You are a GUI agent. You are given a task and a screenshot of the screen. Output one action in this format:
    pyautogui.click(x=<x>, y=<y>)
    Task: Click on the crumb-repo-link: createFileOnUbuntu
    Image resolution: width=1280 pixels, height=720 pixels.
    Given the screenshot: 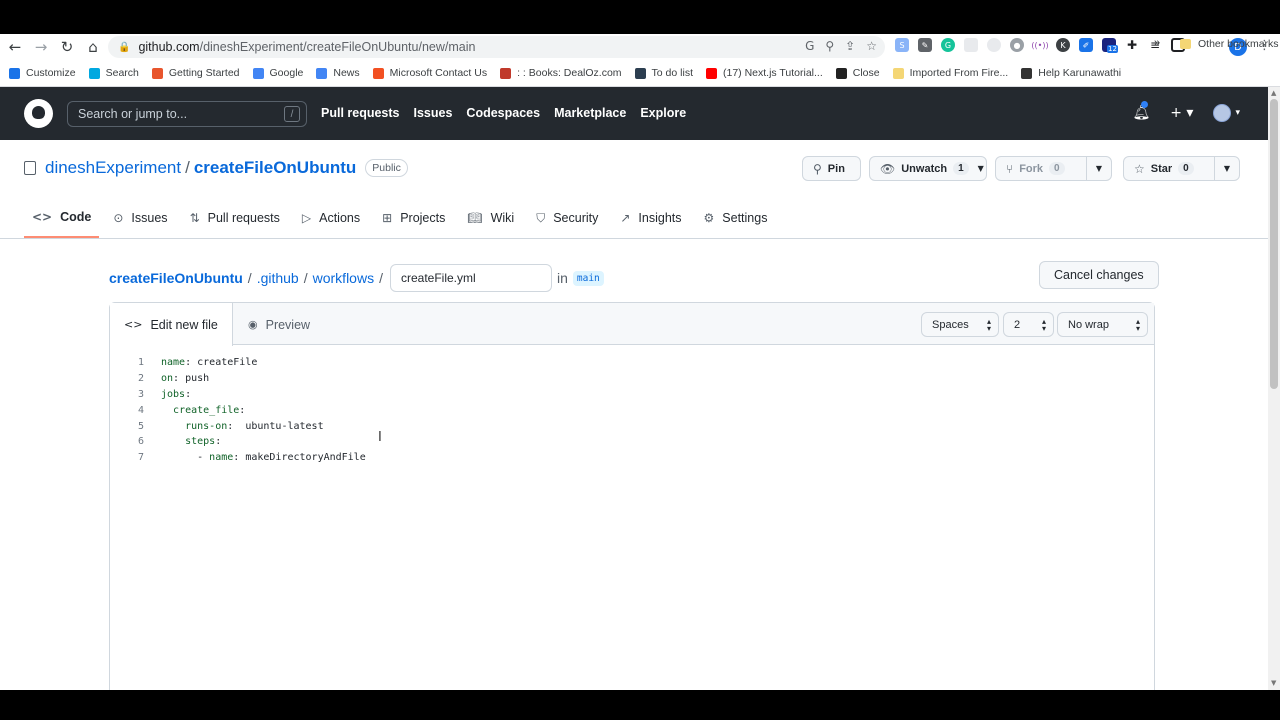 What is the action you would take?
    pyautogui.click(x=176, y=278)
    